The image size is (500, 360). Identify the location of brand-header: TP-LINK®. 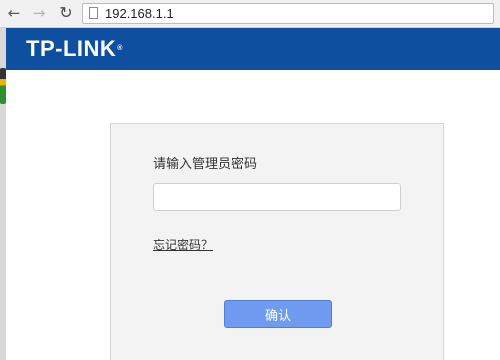
(253, 49).